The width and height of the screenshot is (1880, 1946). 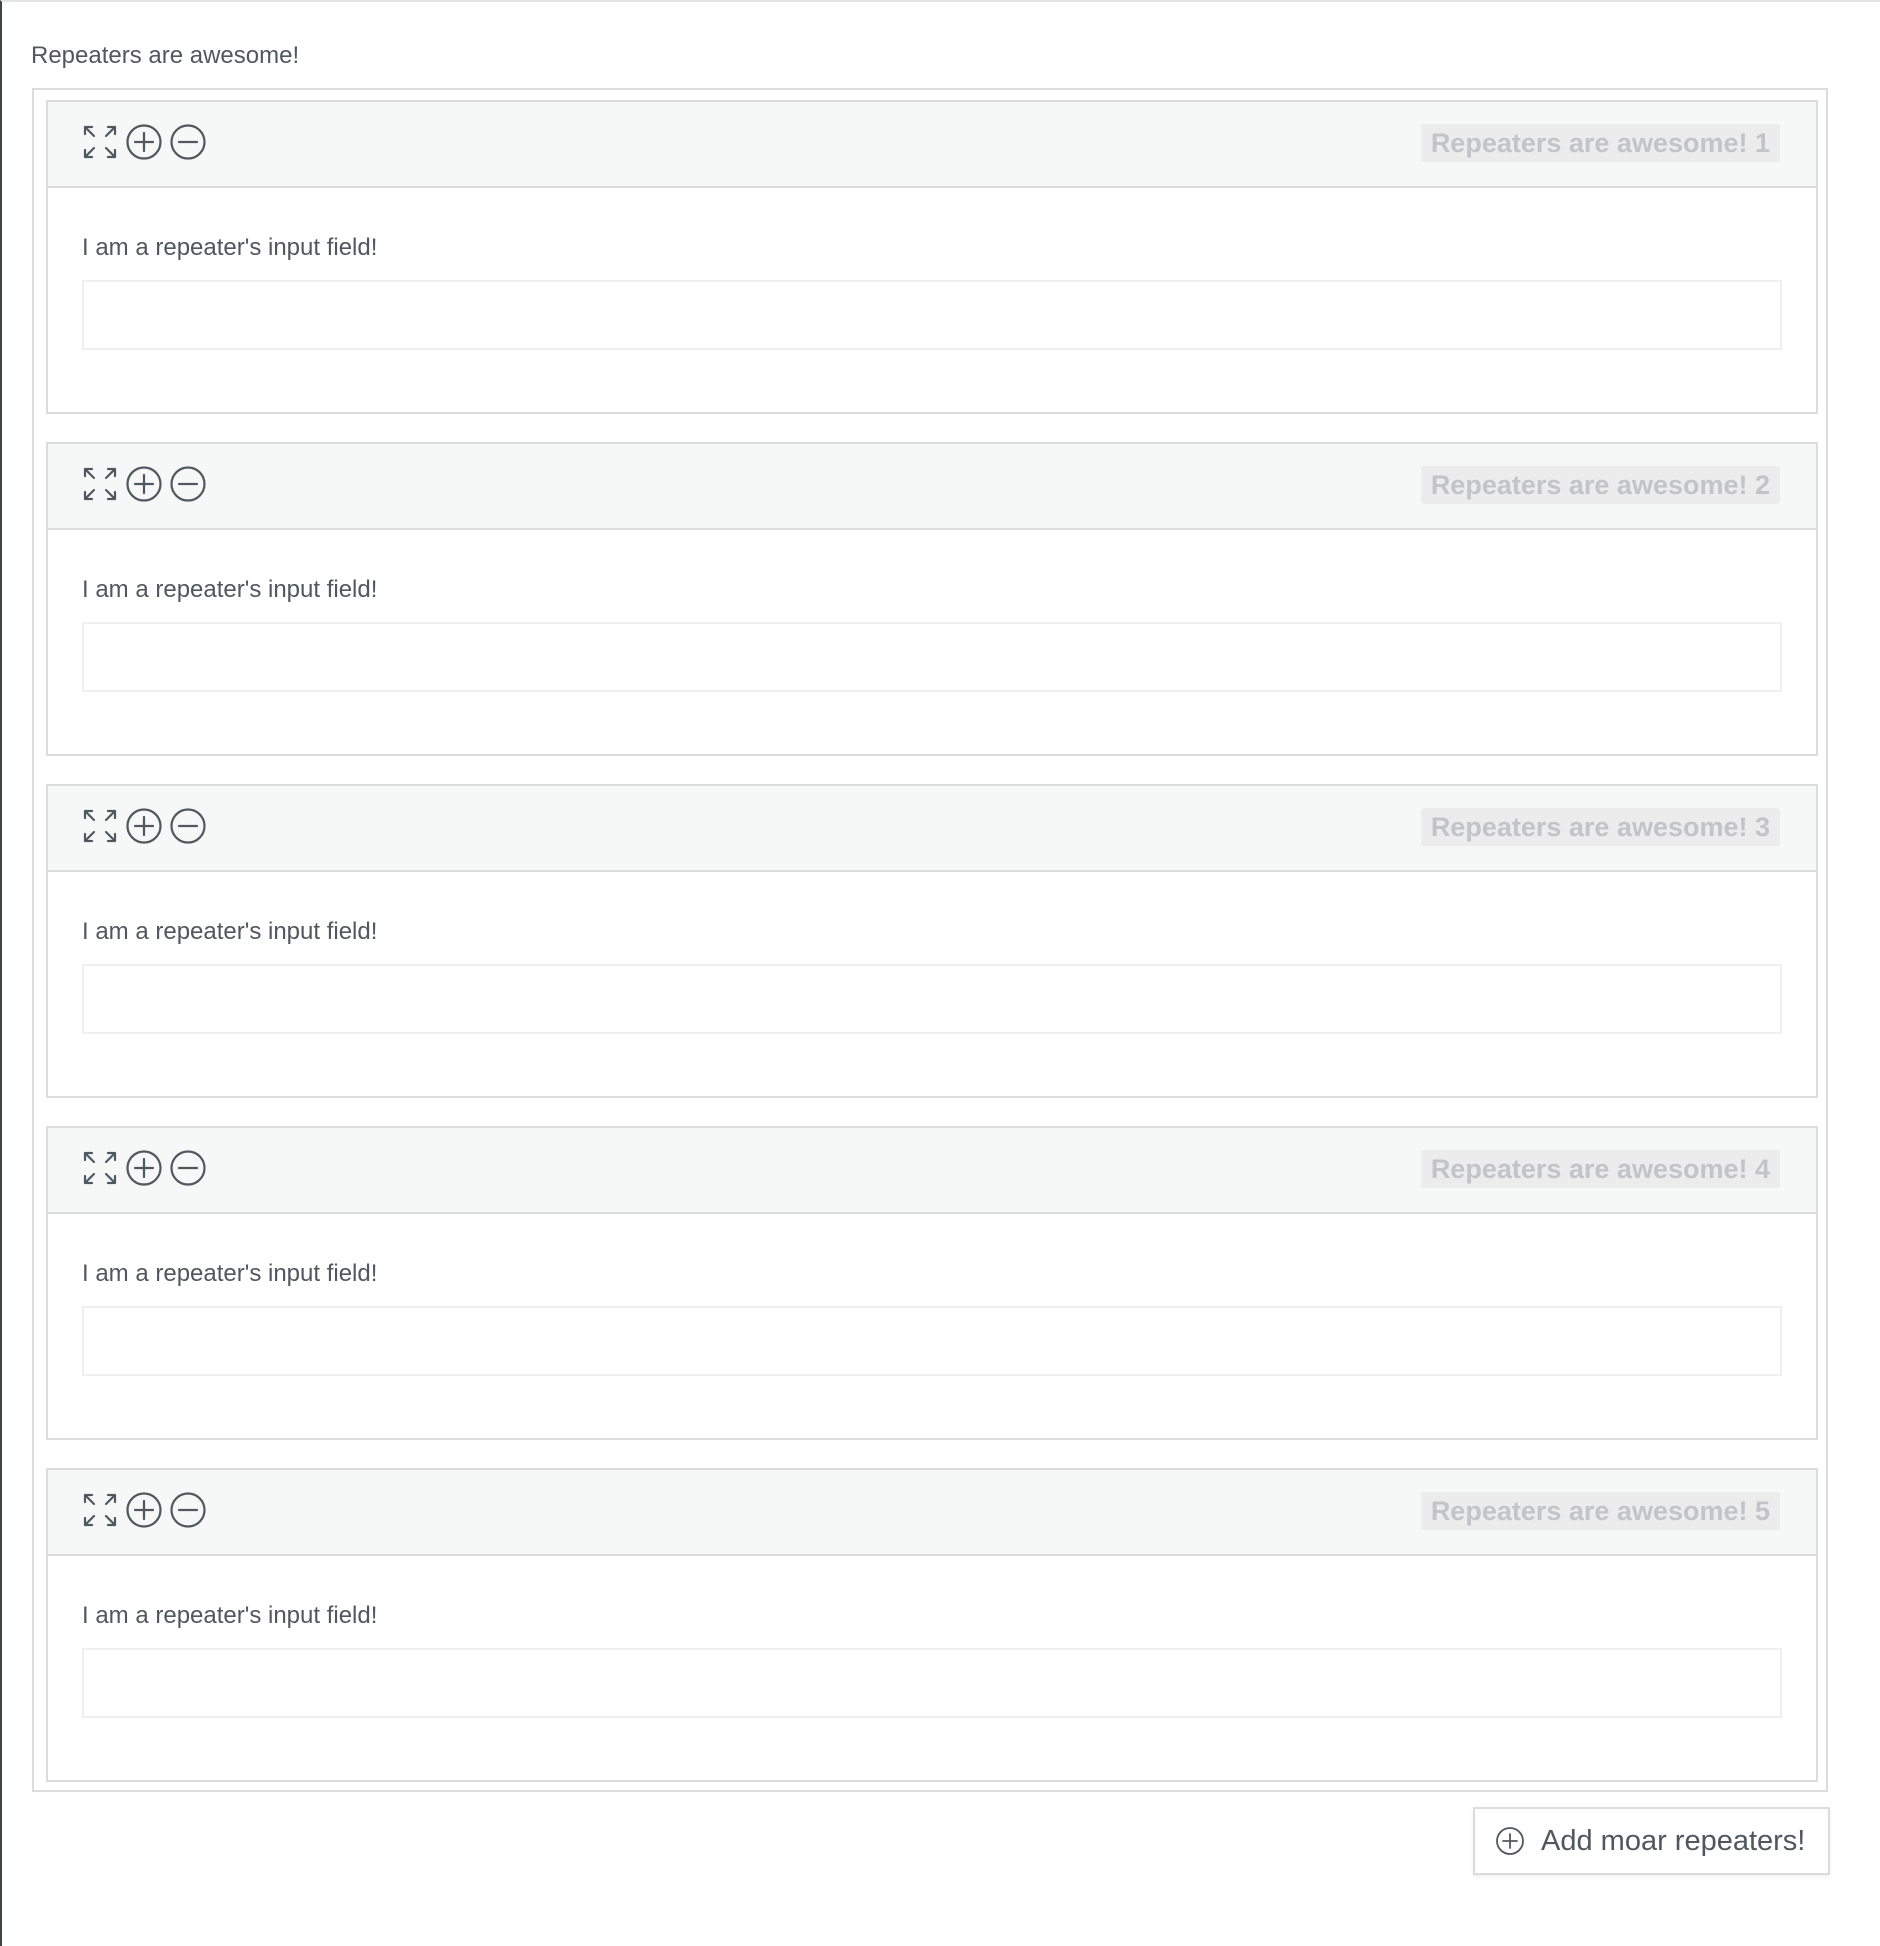 What do you see at coordinates (1510, 1841) in the screenshot?
I see `plus-circle-icon` at bounding box center [1510, 1841].